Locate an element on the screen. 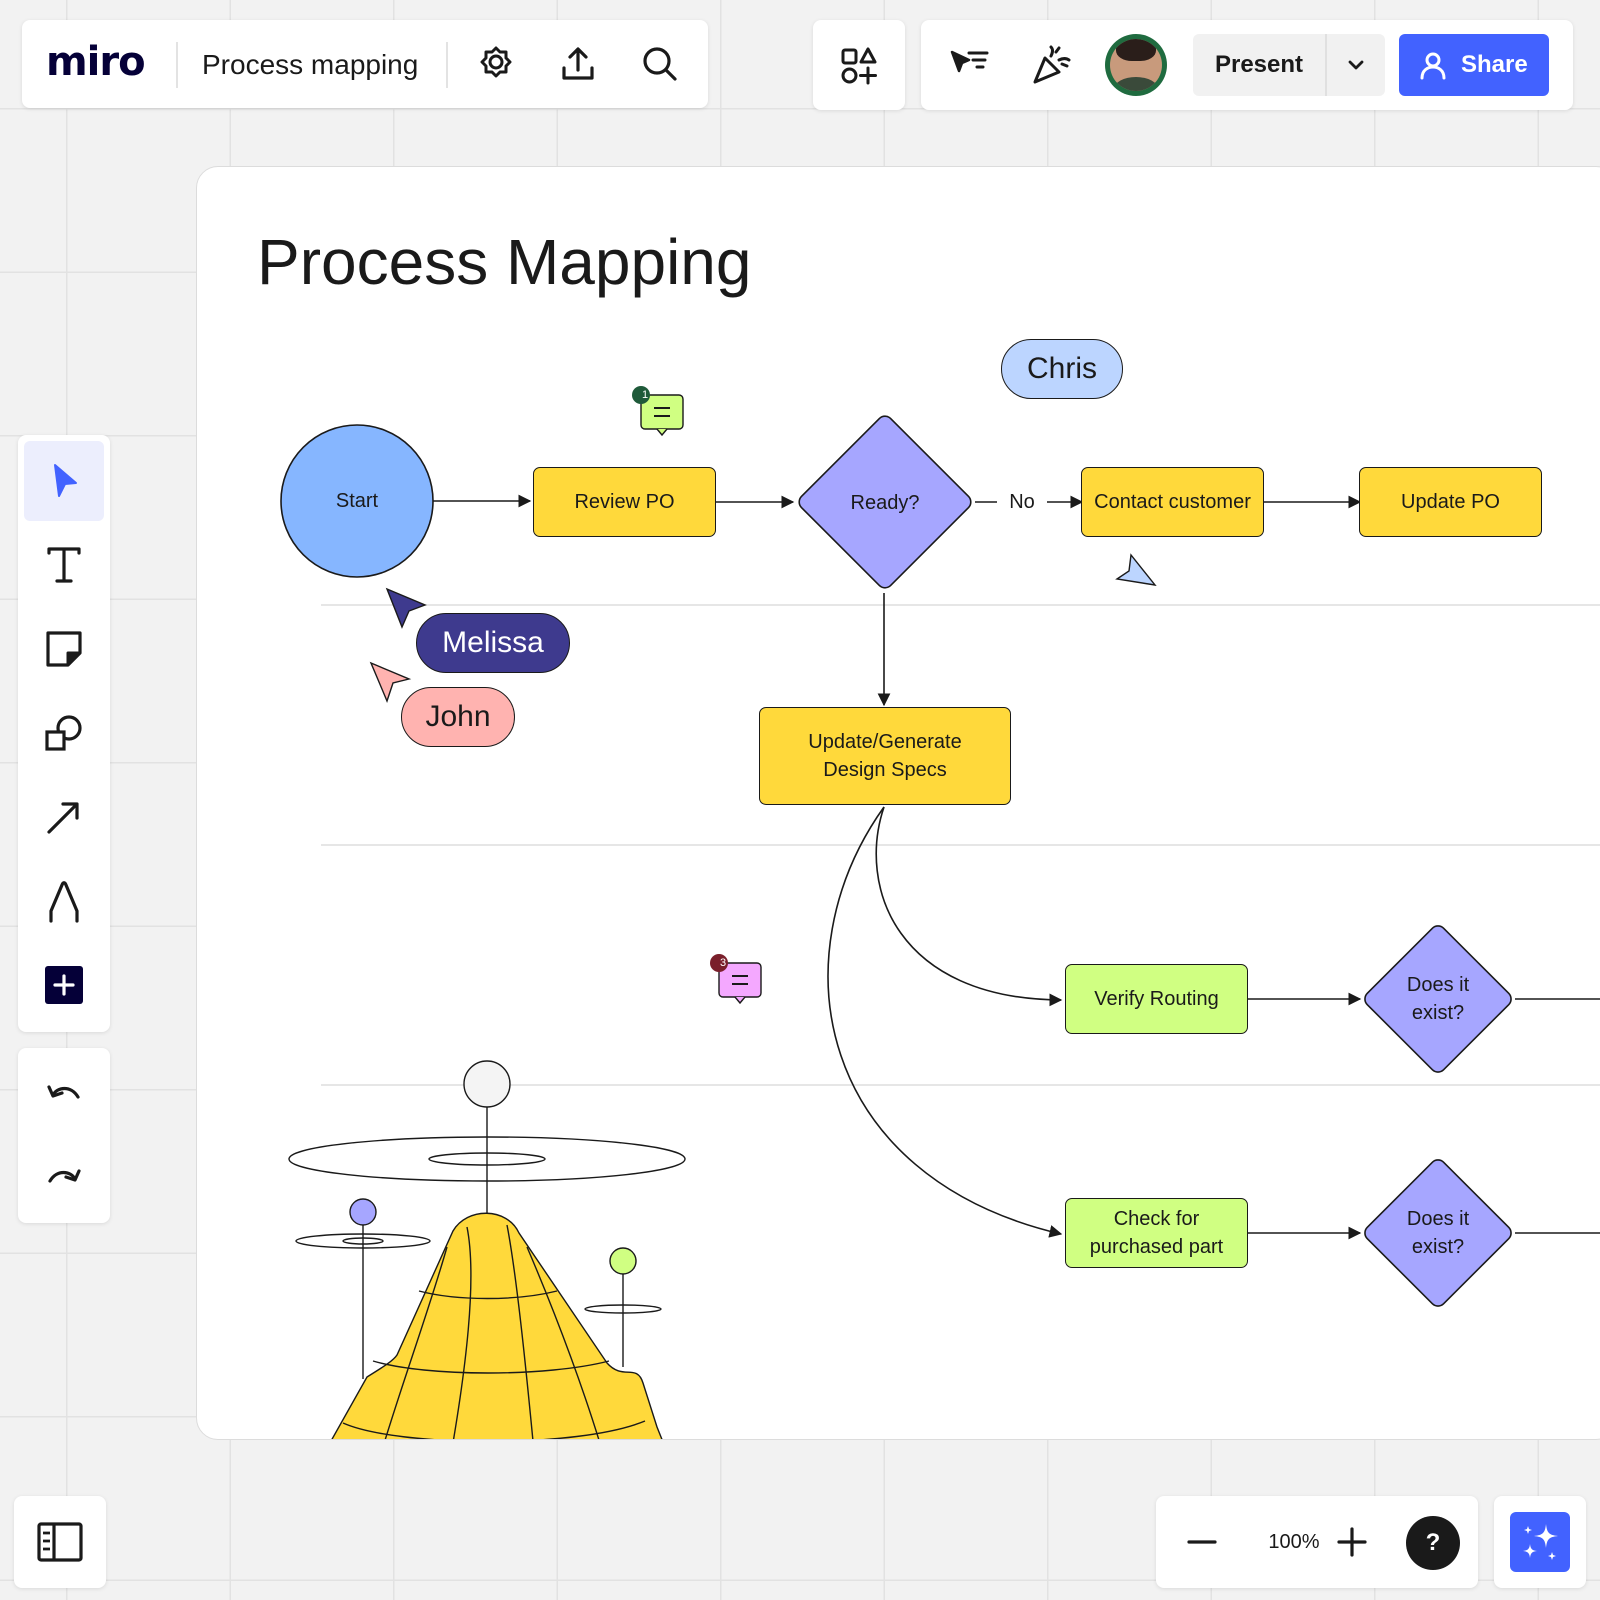  node-update-po: Update PO is located at coordinates (1450, 502).